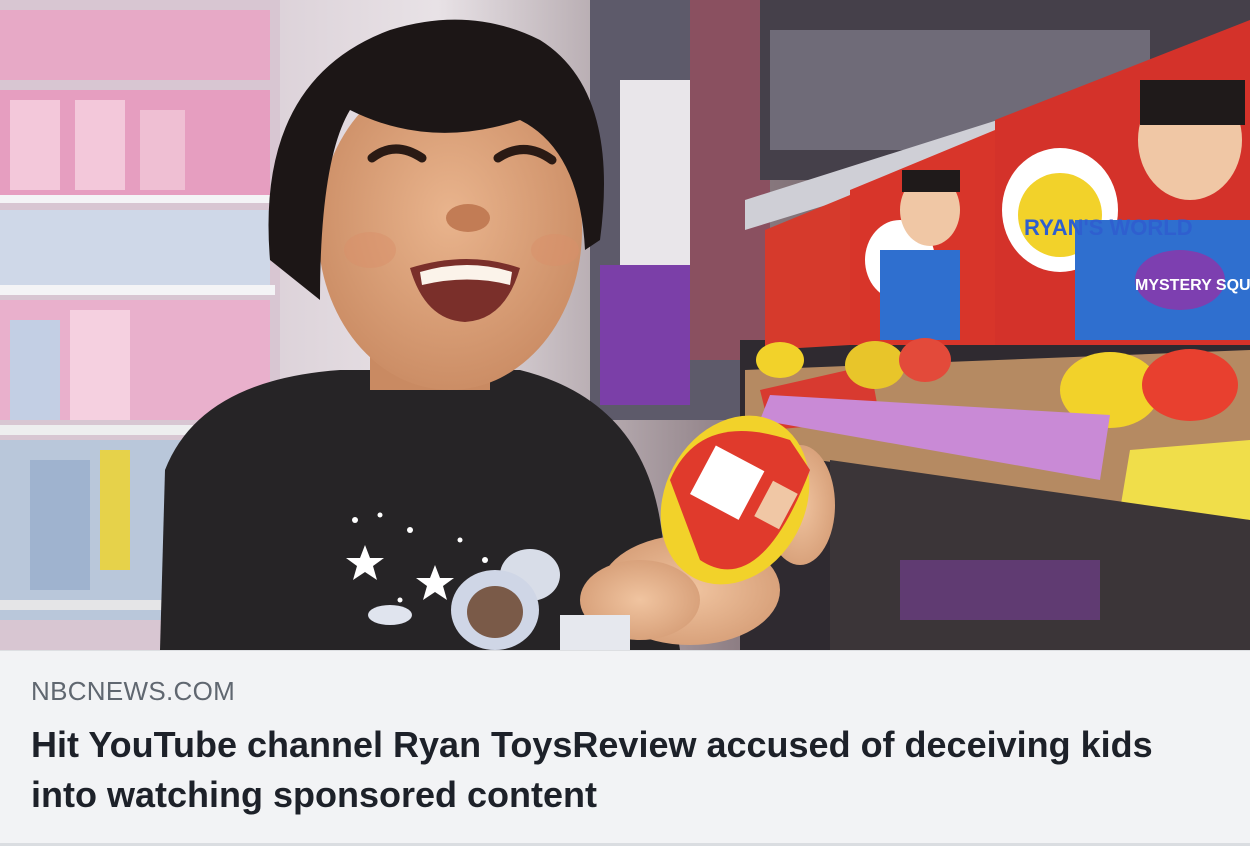 The image size is (1250, 846). Describe the element at coordinates (133, 691) in the screenshot. I see `source-domain: NBCNEWS.COM` at that location.